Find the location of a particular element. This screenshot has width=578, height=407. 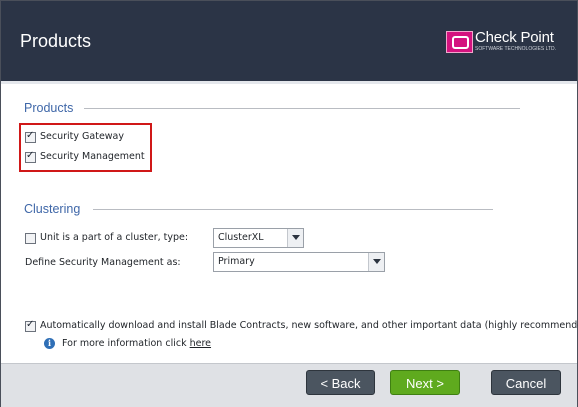

more-info-text: For more information click here is located at coordinates (136, 343).